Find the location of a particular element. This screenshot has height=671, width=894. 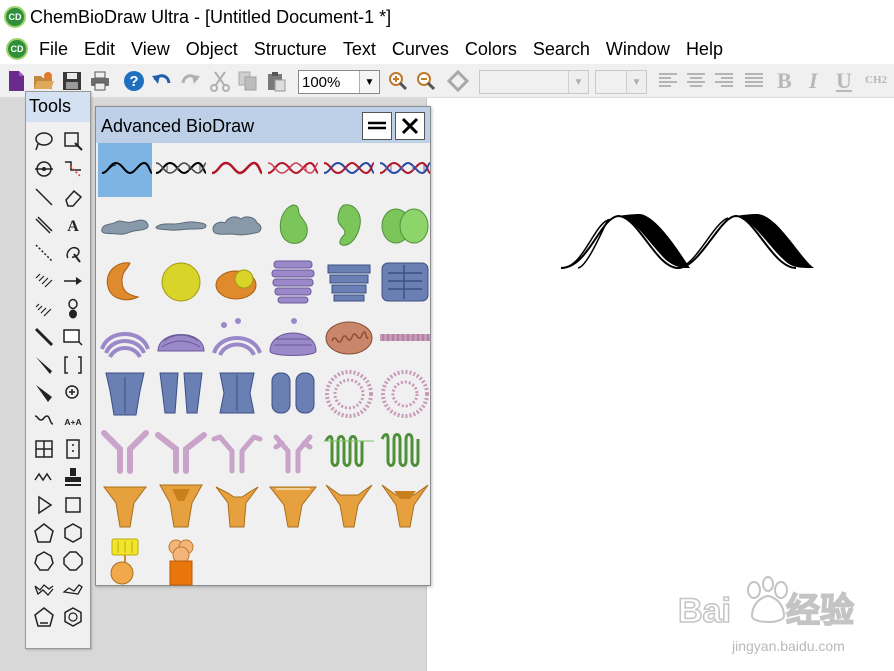

cut-icon is located at coordinates (220, 81).